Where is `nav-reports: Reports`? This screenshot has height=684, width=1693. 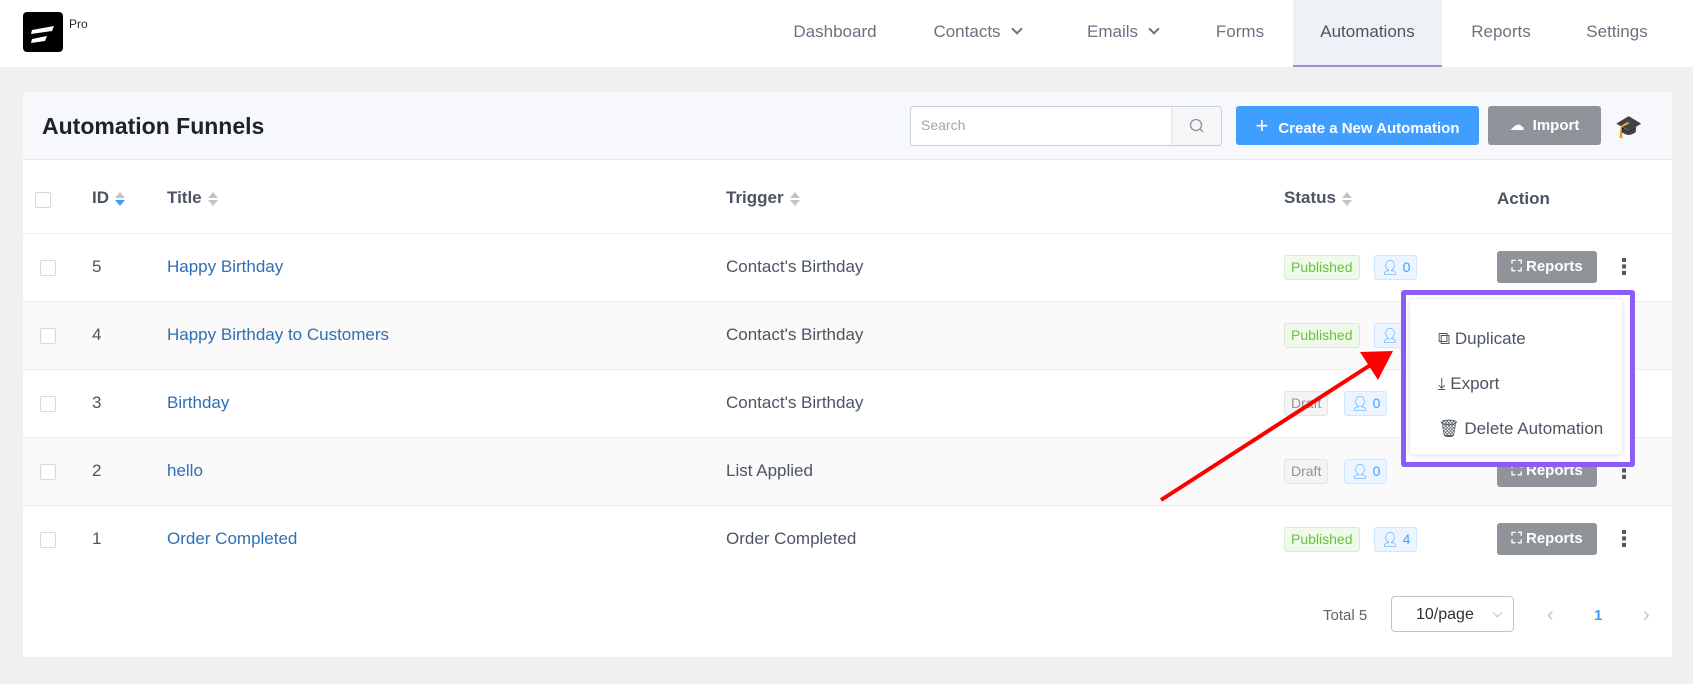
nav-reports: Reports is located at coordinates (1501, 33).